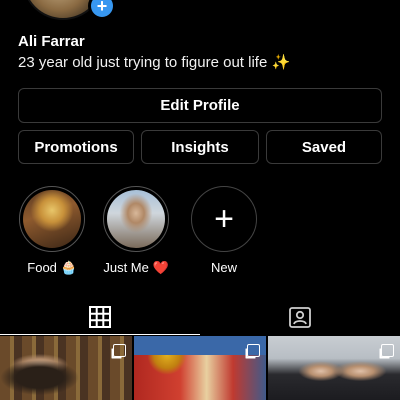 The height and width of the screenshot is (400, 400). Describe the element at coordinates (200, 147) in the screenshot. I see `insights-button: Insights` at that location.